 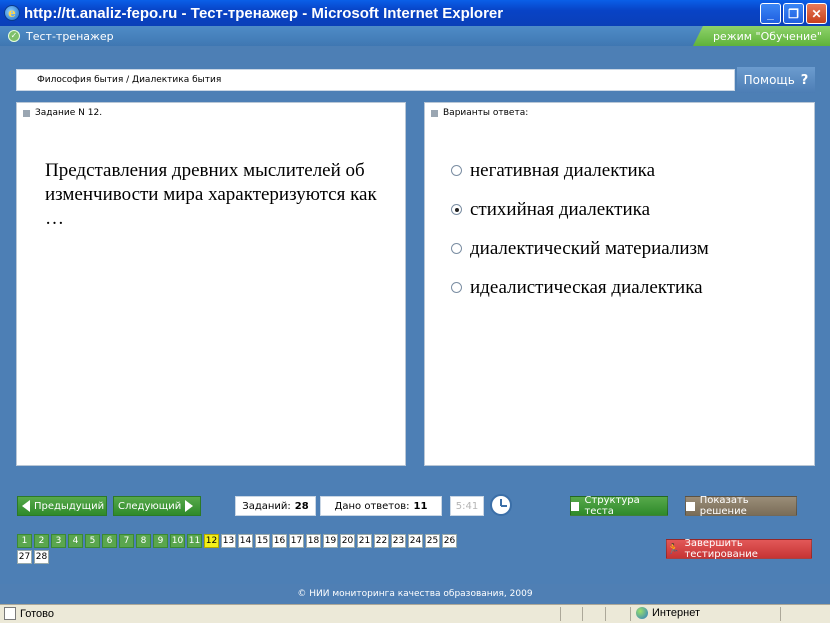 I want to click on next-label: Следующий, so click(x=150, y=506).